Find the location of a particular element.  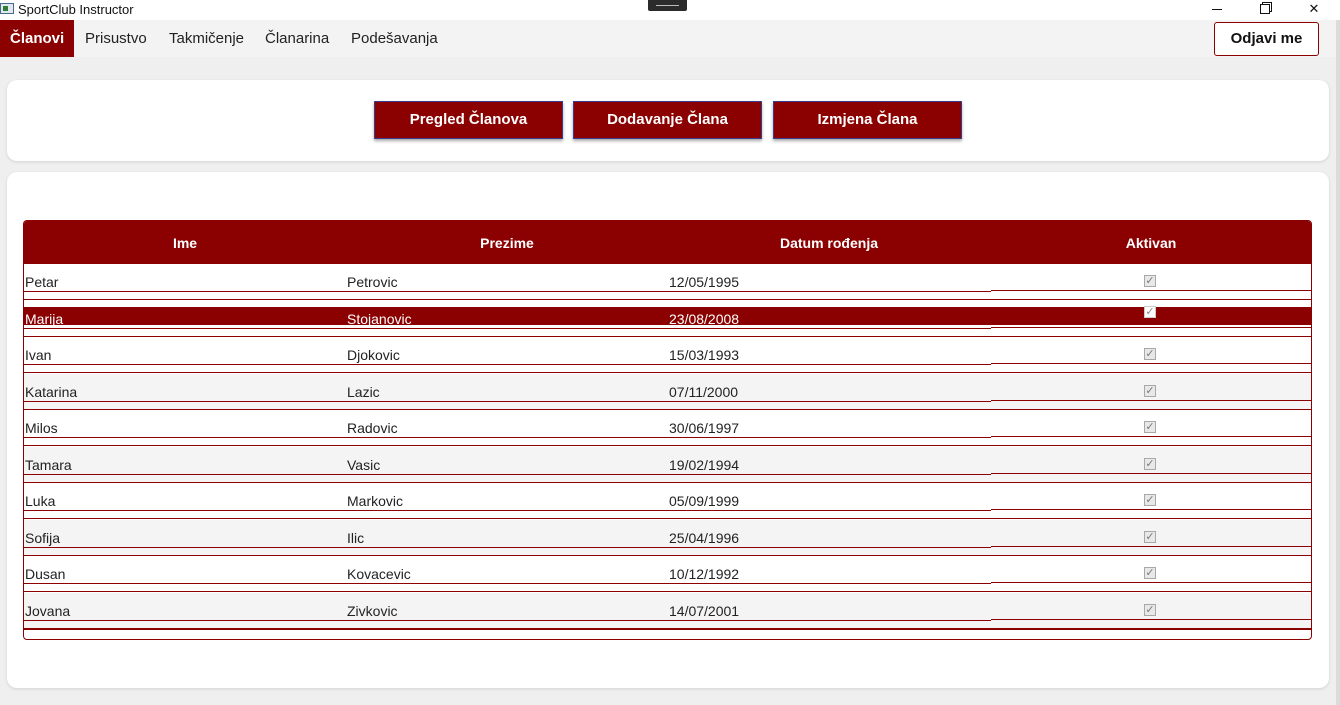

cell-datum-rodjenja: 19/02/1994 is located at coordinates (704, 464).